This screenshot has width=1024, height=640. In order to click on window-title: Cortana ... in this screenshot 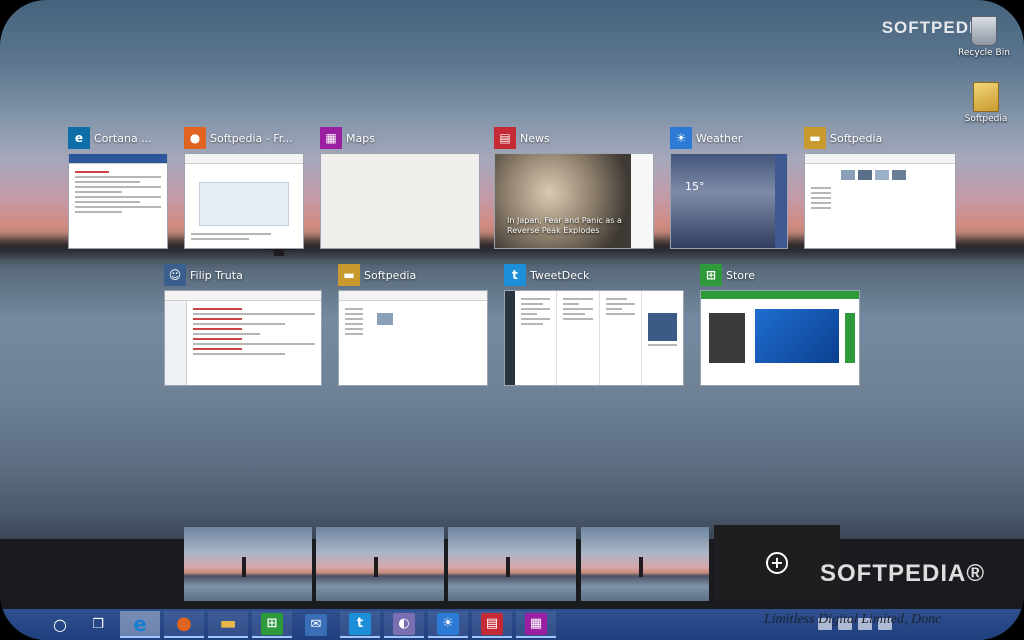, I will do `click(123, 138)`.